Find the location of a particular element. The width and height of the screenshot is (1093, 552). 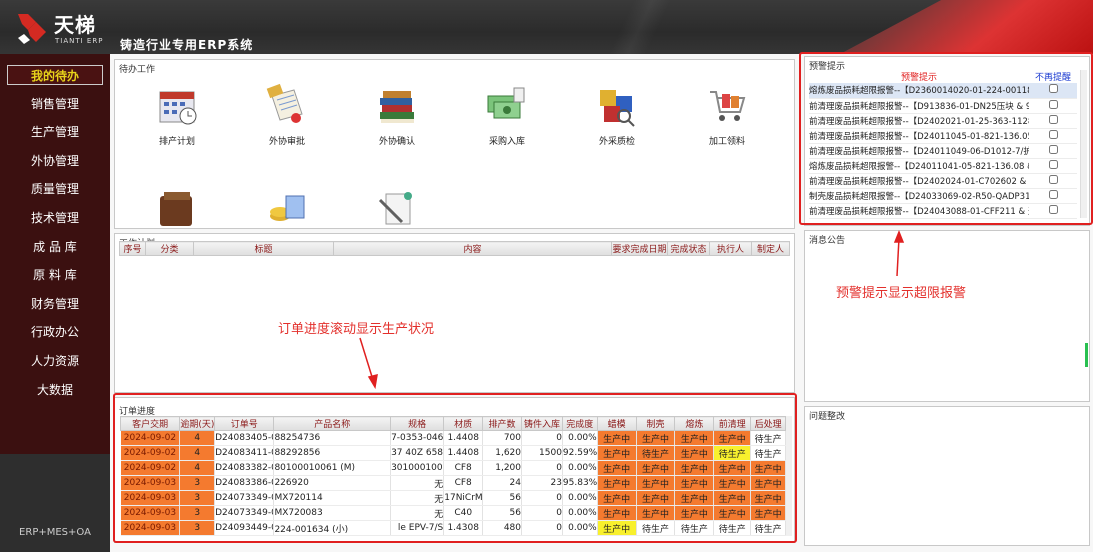

task-shopping-cart: 加工领料 is located at coordinates (727, 114).